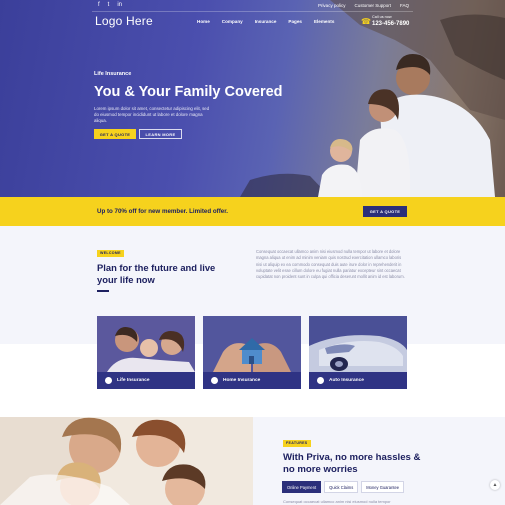 This screenshot has width=505, height=505. Describe the element at coordinates (302, 487) in the screenshot. I see `tab-online-payment: Online Payment` at that location.